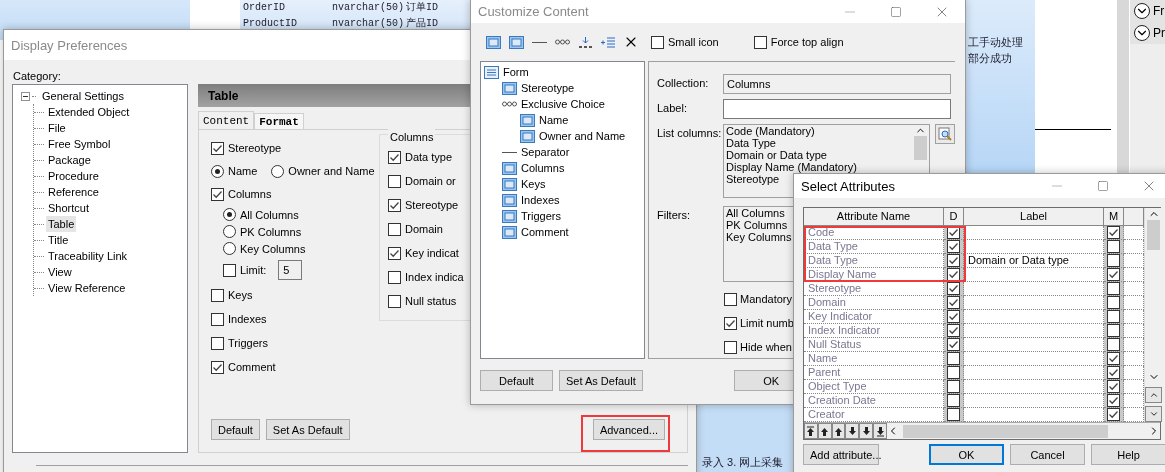  What do you see at coordinates (582, 136) in the screenshot?
I see `tree-item: Owner and Name` at bounding box center [582, 136].